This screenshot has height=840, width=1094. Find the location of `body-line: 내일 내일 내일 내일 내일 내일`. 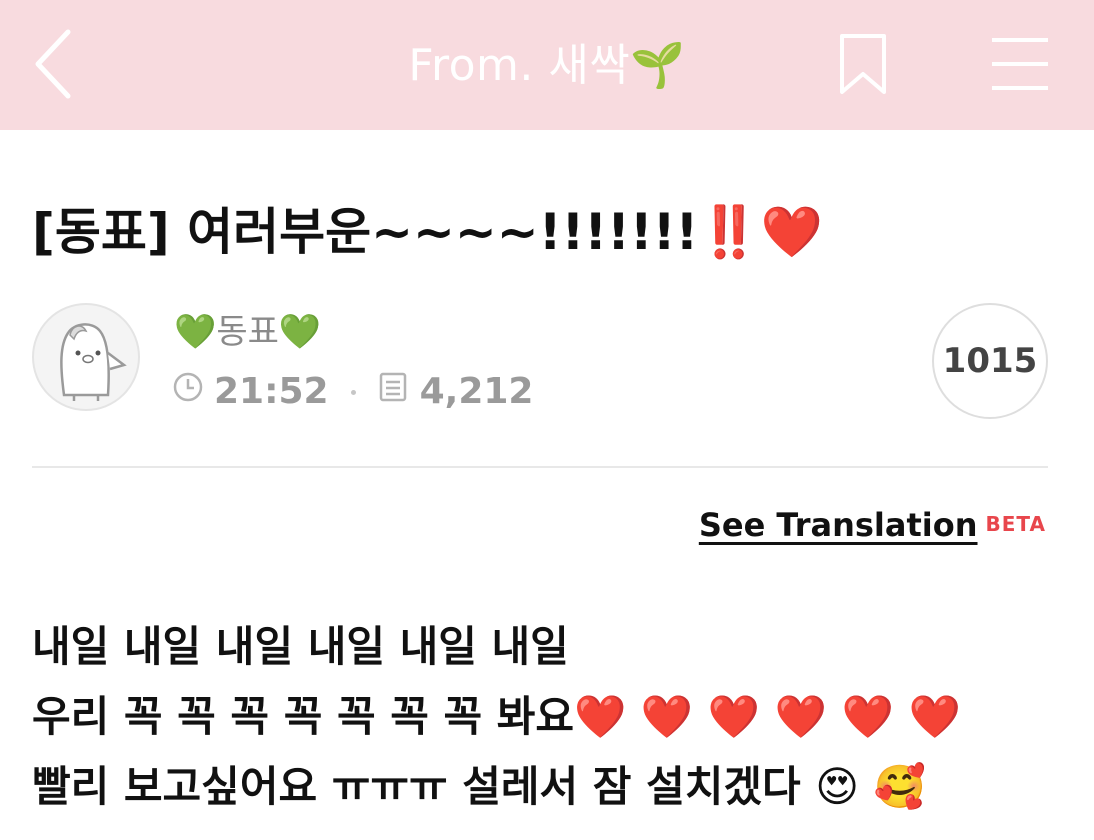

body-line: 내일 내일 내일 내일 내일 내일 is located at coordinates (300, 646).